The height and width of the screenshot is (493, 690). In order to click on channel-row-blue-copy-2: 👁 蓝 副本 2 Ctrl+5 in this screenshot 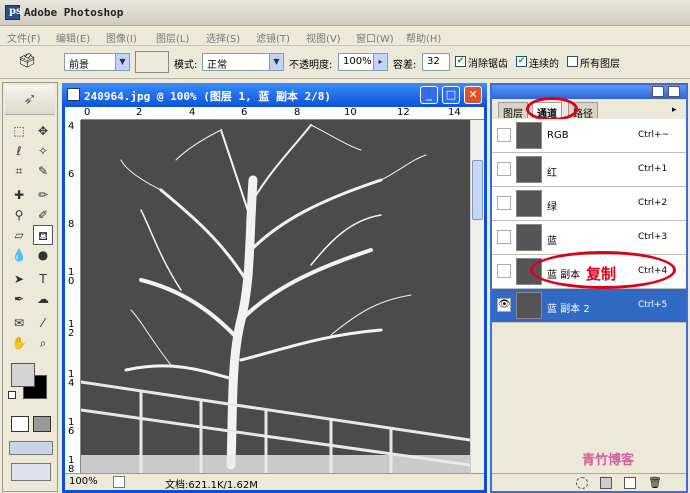, I will do `click(589, 306)`.